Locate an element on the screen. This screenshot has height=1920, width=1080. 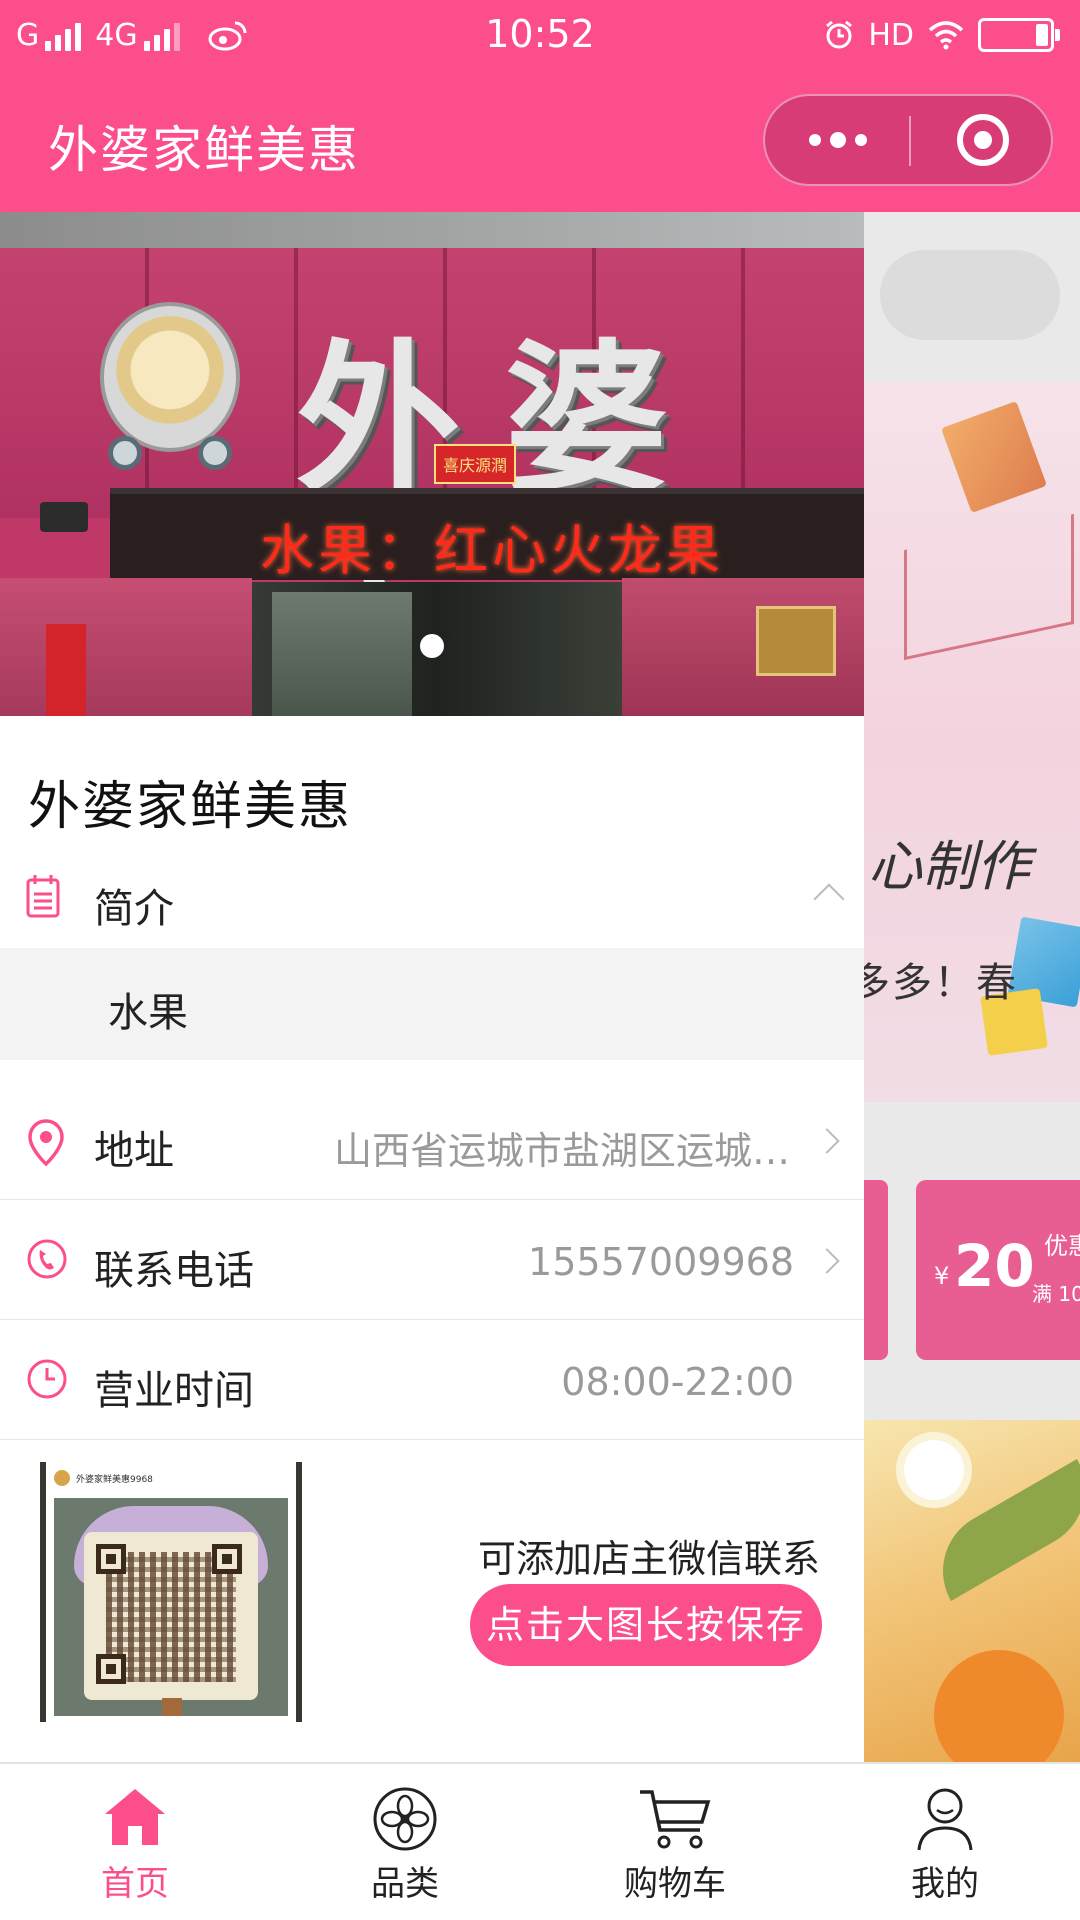
qr-code is located at coordinates (171, 1616).